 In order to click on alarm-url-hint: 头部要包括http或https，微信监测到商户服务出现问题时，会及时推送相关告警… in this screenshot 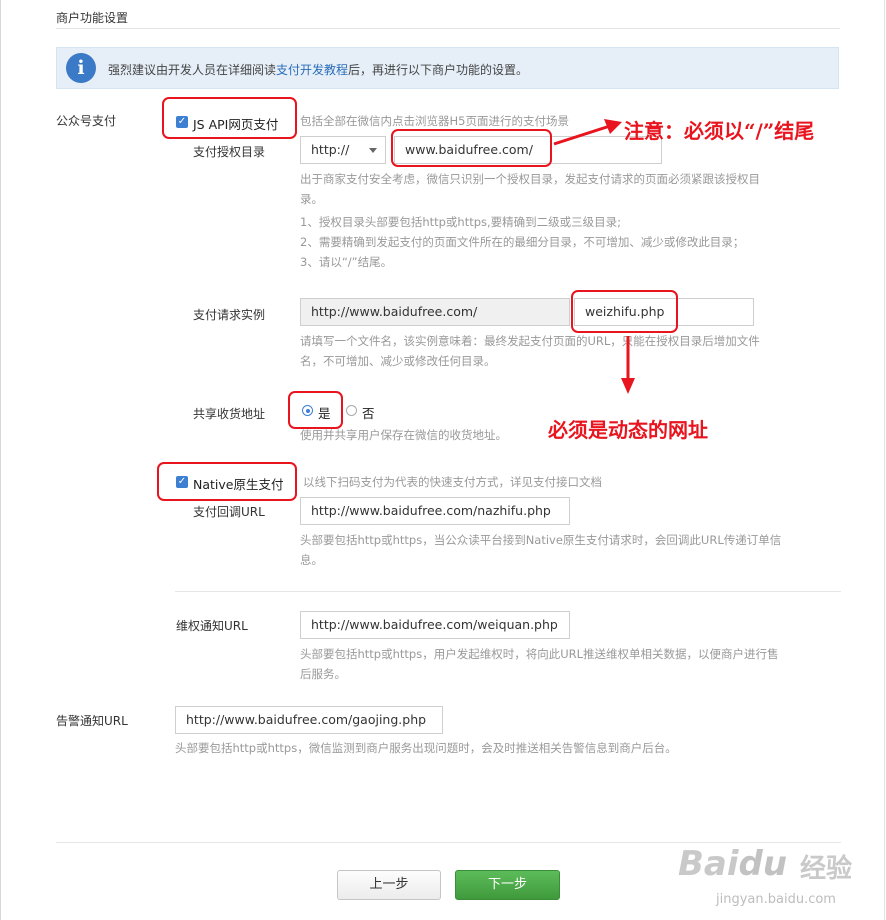, I will do `click(426, 748)`.